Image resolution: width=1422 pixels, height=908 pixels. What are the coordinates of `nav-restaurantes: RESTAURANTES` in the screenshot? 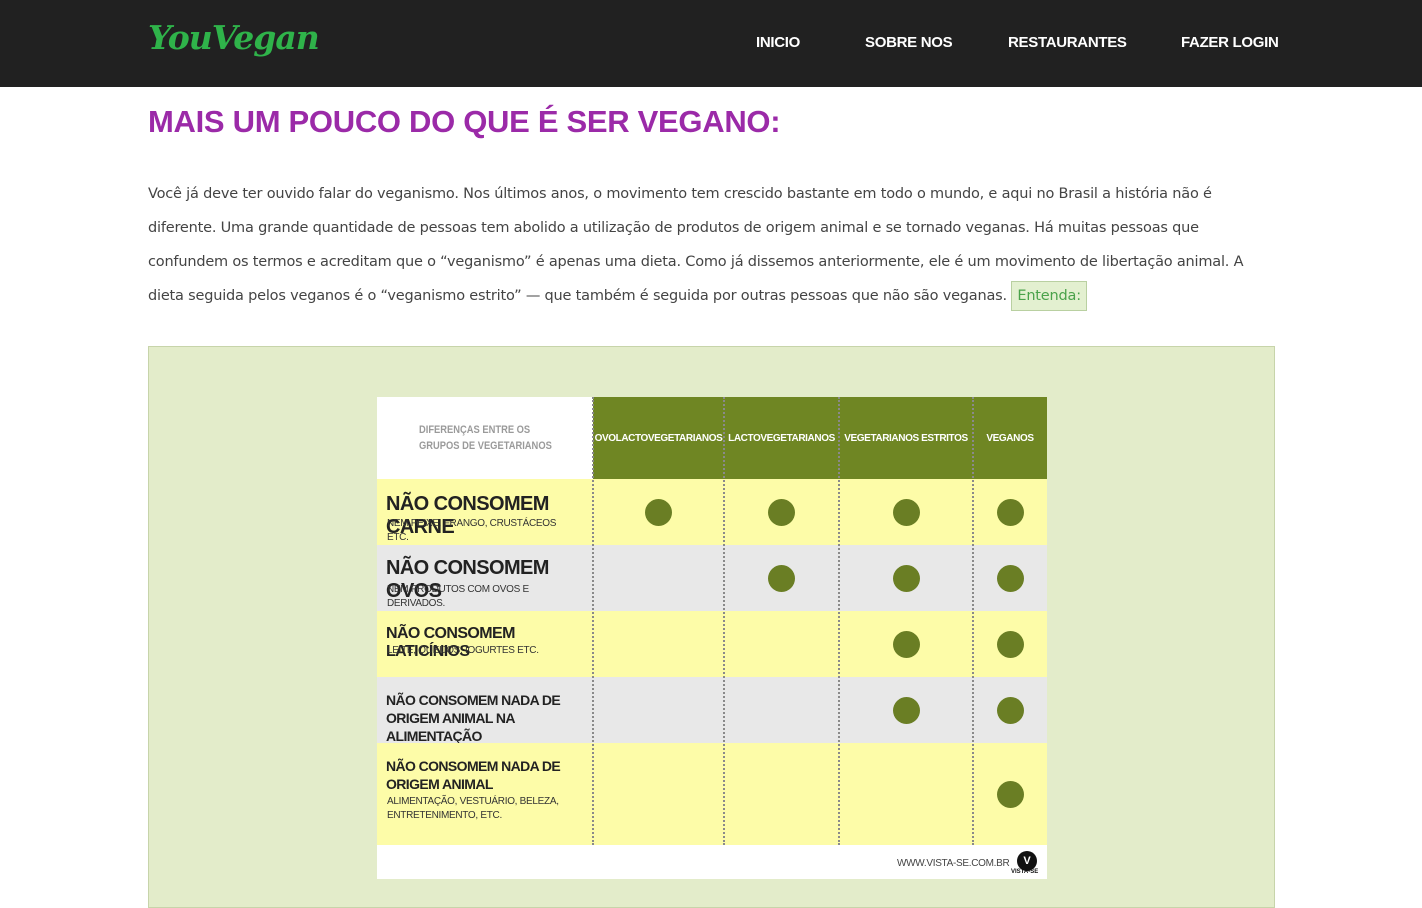 It's located at (1067, 42).